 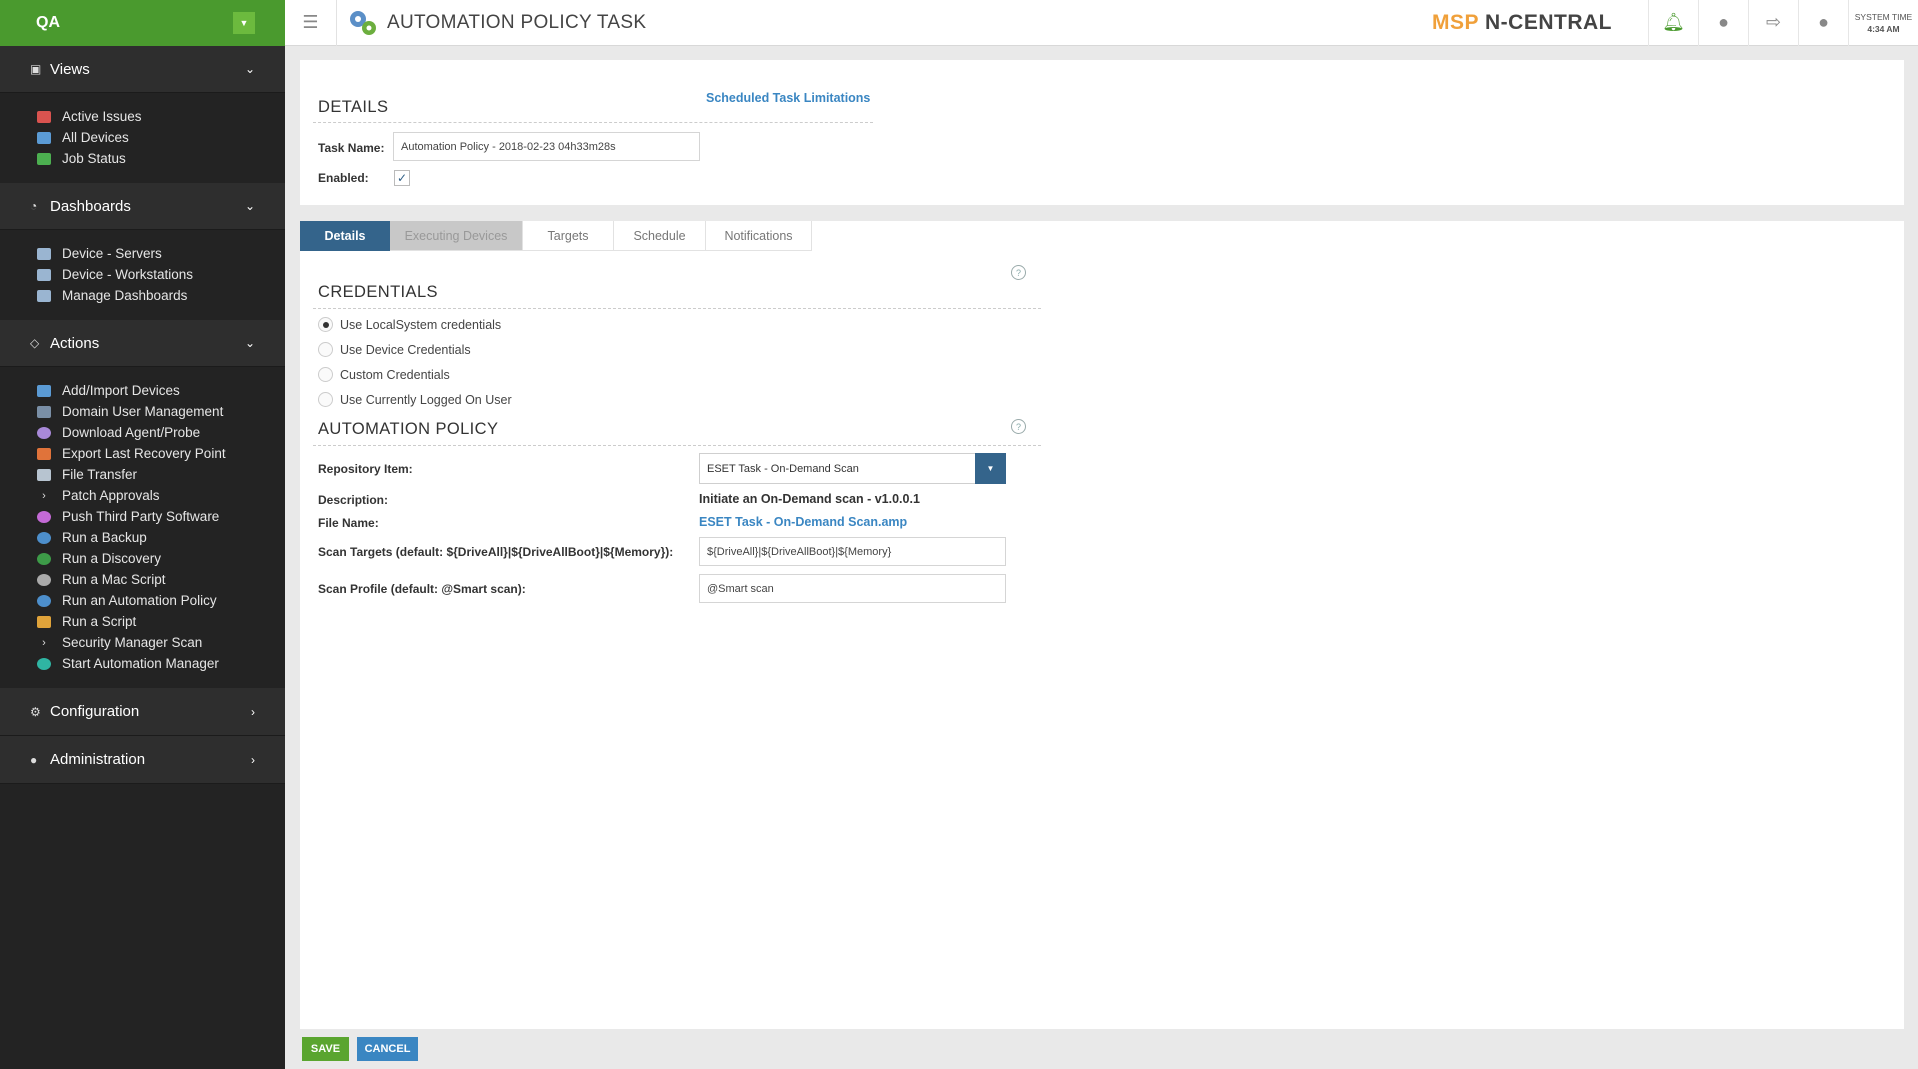 I want to click on nav-label: Run a Discovery, so click(x=112, y=558).